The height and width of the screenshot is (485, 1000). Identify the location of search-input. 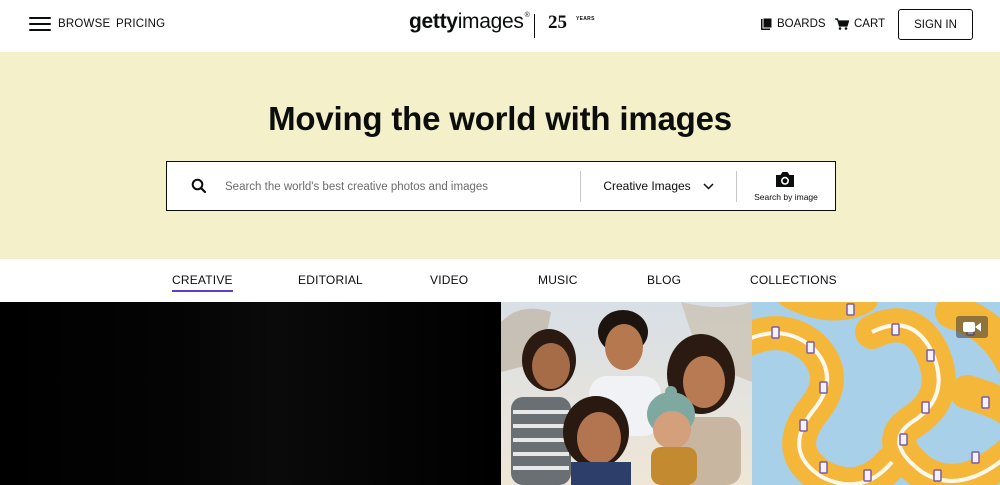
(395, 187).